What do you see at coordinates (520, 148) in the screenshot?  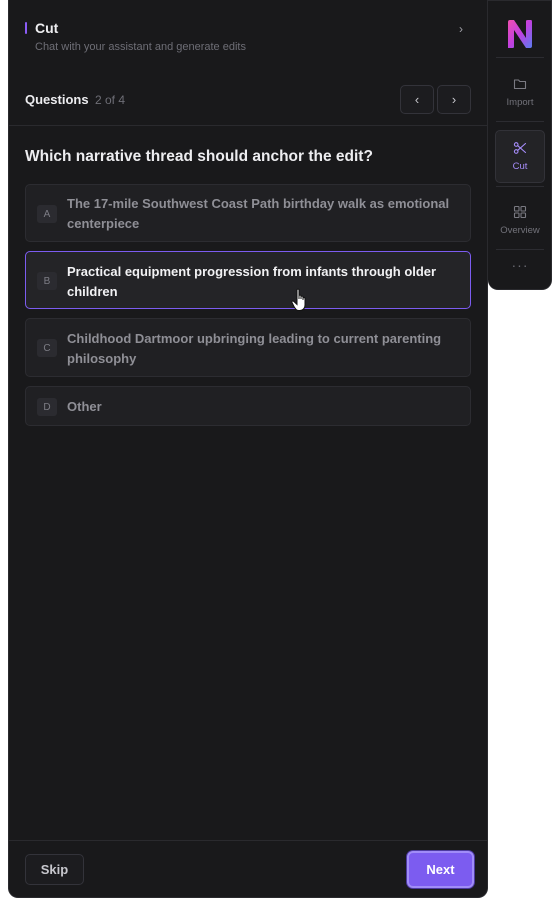 I see `scissors-icon` at bounding box center [520, 148].